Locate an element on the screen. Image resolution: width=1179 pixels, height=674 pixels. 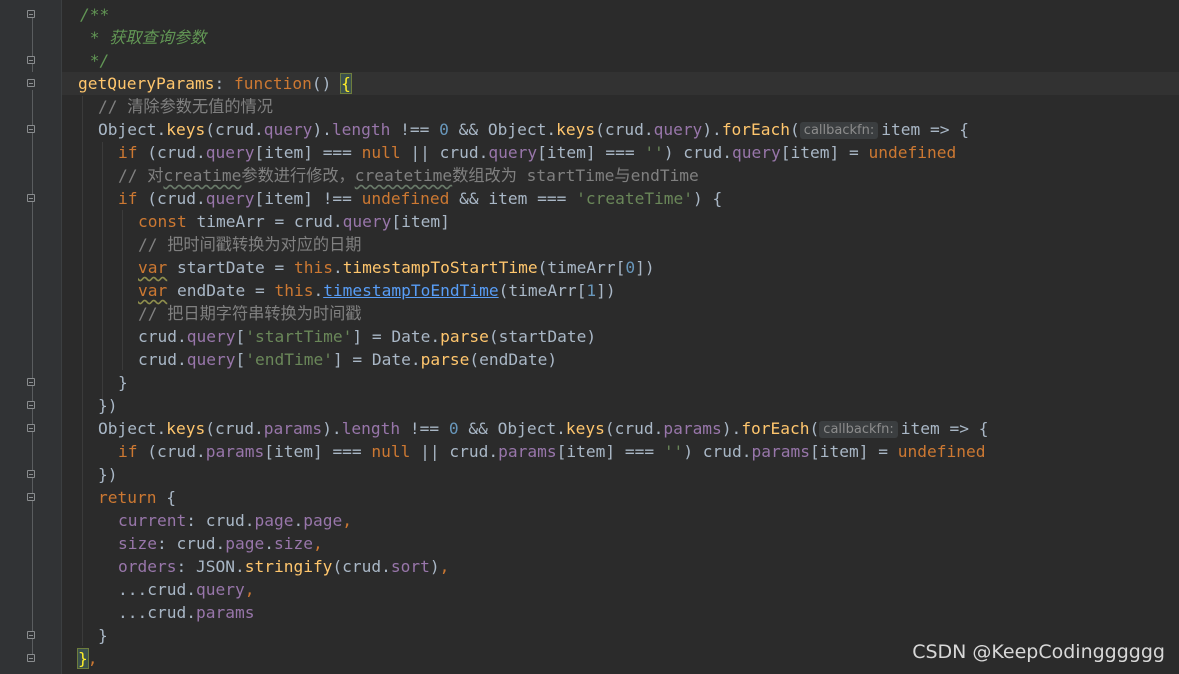
code-line-4: getQueryParams: function() { is located at coordinates (215, 83).